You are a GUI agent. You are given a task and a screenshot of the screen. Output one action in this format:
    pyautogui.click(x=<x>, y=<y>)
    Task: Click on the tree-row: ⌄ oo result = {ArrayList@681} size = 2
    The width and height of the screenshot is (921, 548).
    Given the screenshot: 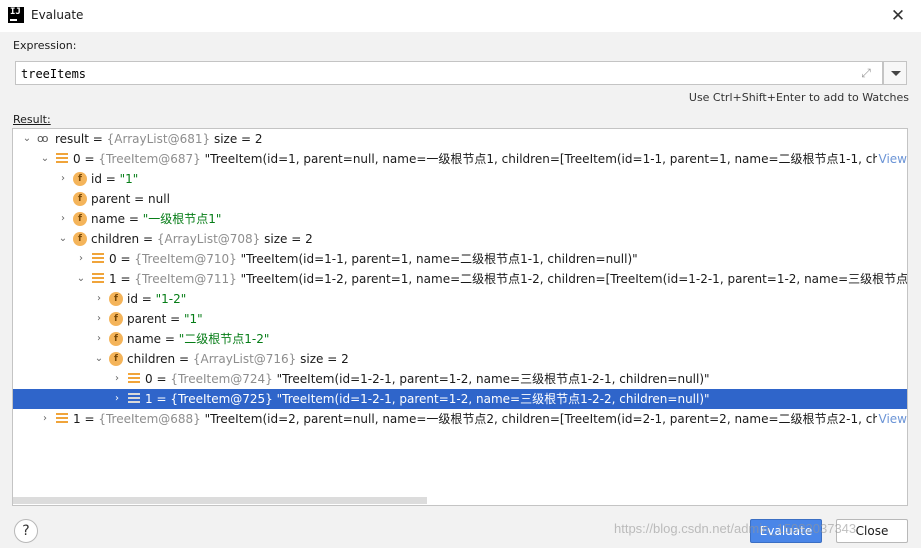 What is the action you would take?
    pyautogui.click(x=460, y=139)
    